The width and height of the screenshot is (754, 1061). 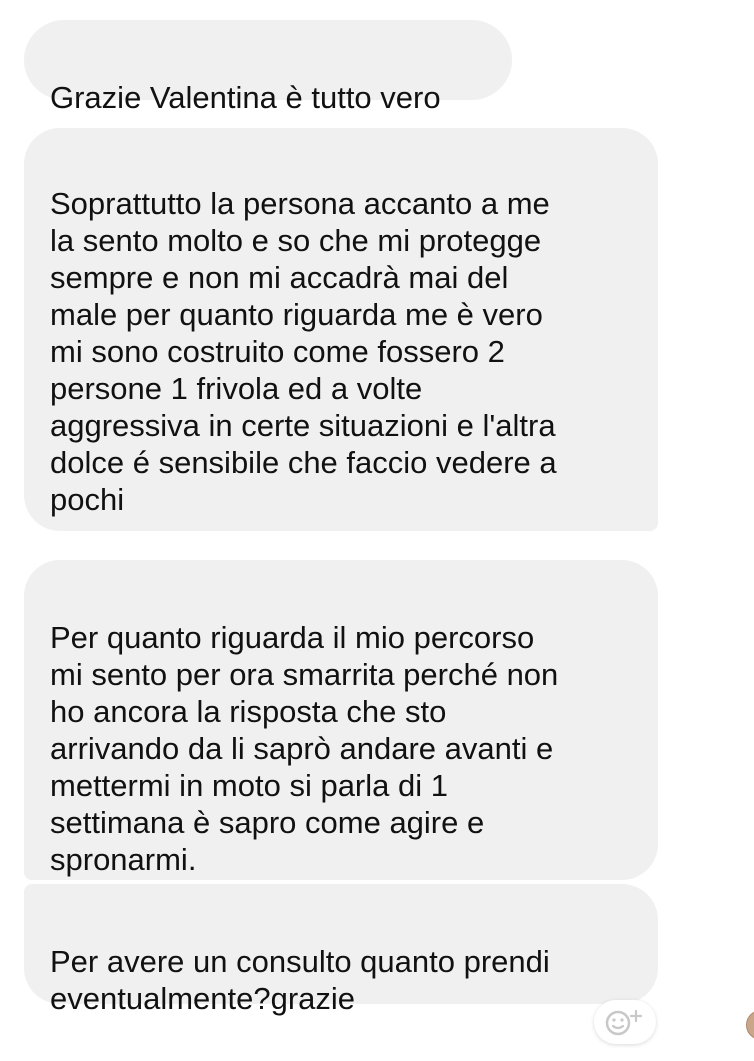 I want to click on message-text: Grazie Valentina è tutto vero, so click(x=245, y=97).